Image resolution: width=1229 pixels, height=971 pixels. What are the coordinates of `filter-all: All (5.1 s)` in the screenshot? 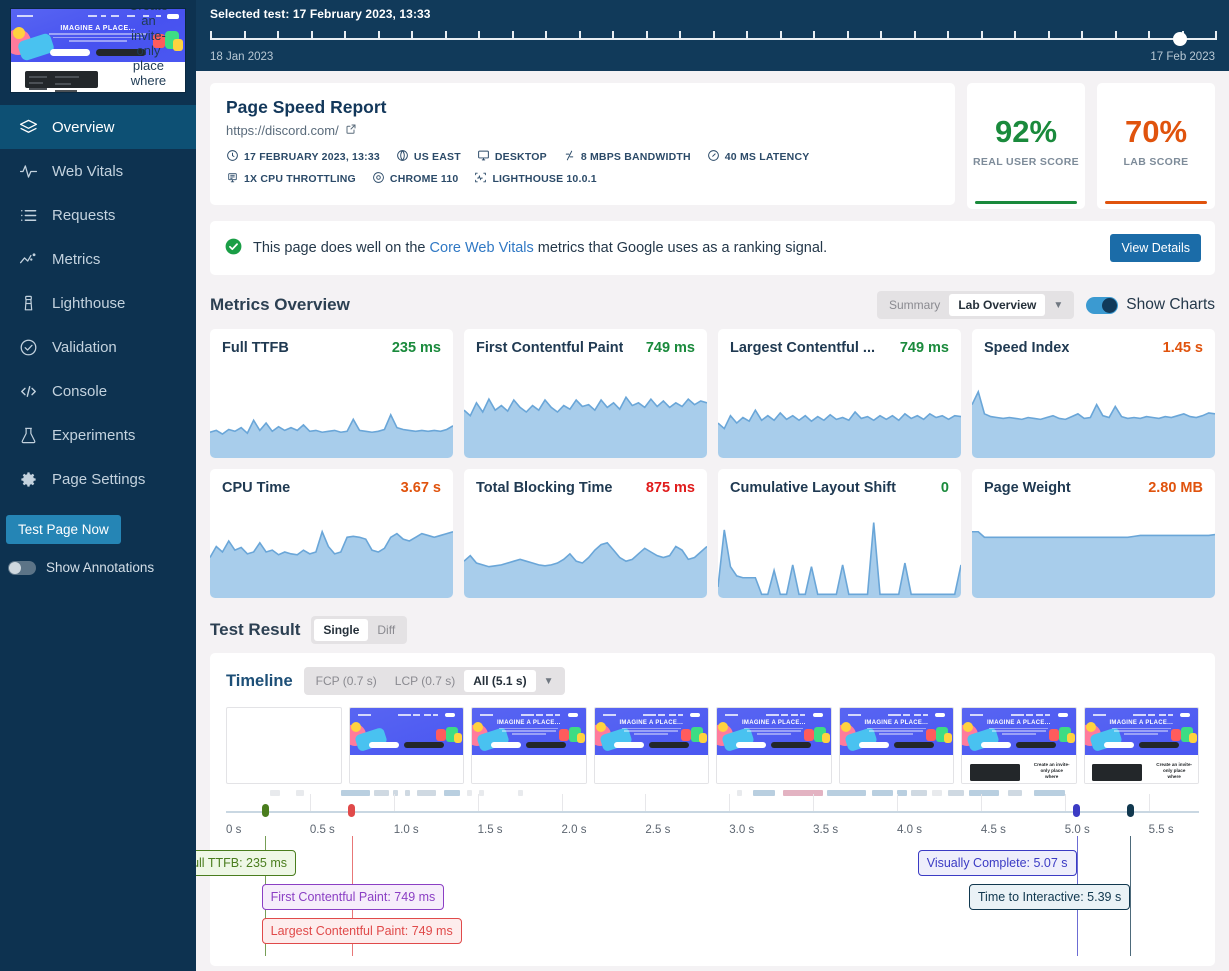 It's located at (500, 681).